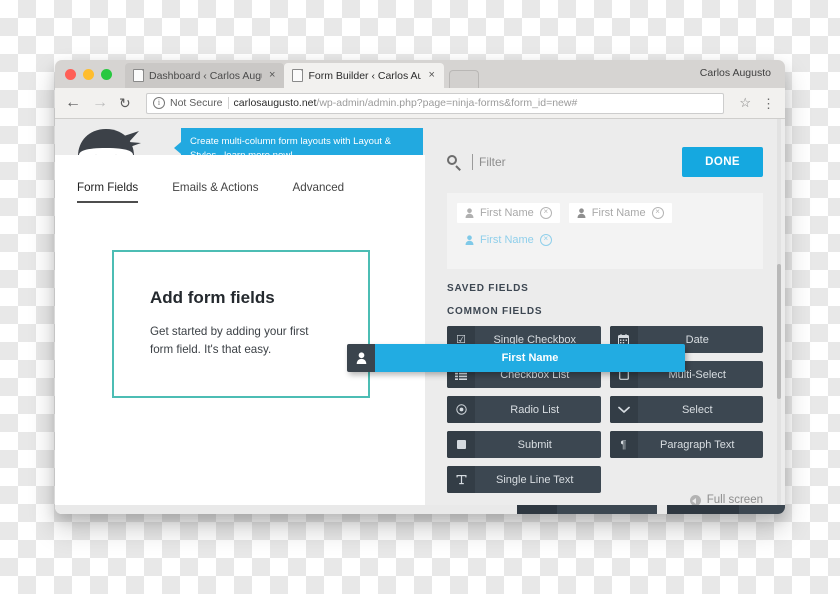 The width and height of the screenshot is (840, 594). Describe the element at coordinates (106, 74) in the screenshot. I see `maximize-window-button` at that location.